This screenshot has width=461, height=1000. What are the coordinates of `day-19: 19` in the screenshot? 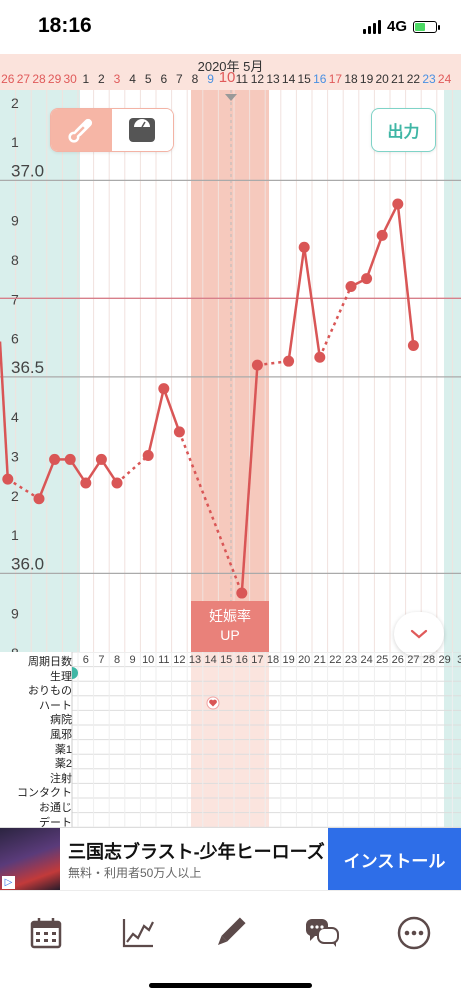 It's located at (366, 79).